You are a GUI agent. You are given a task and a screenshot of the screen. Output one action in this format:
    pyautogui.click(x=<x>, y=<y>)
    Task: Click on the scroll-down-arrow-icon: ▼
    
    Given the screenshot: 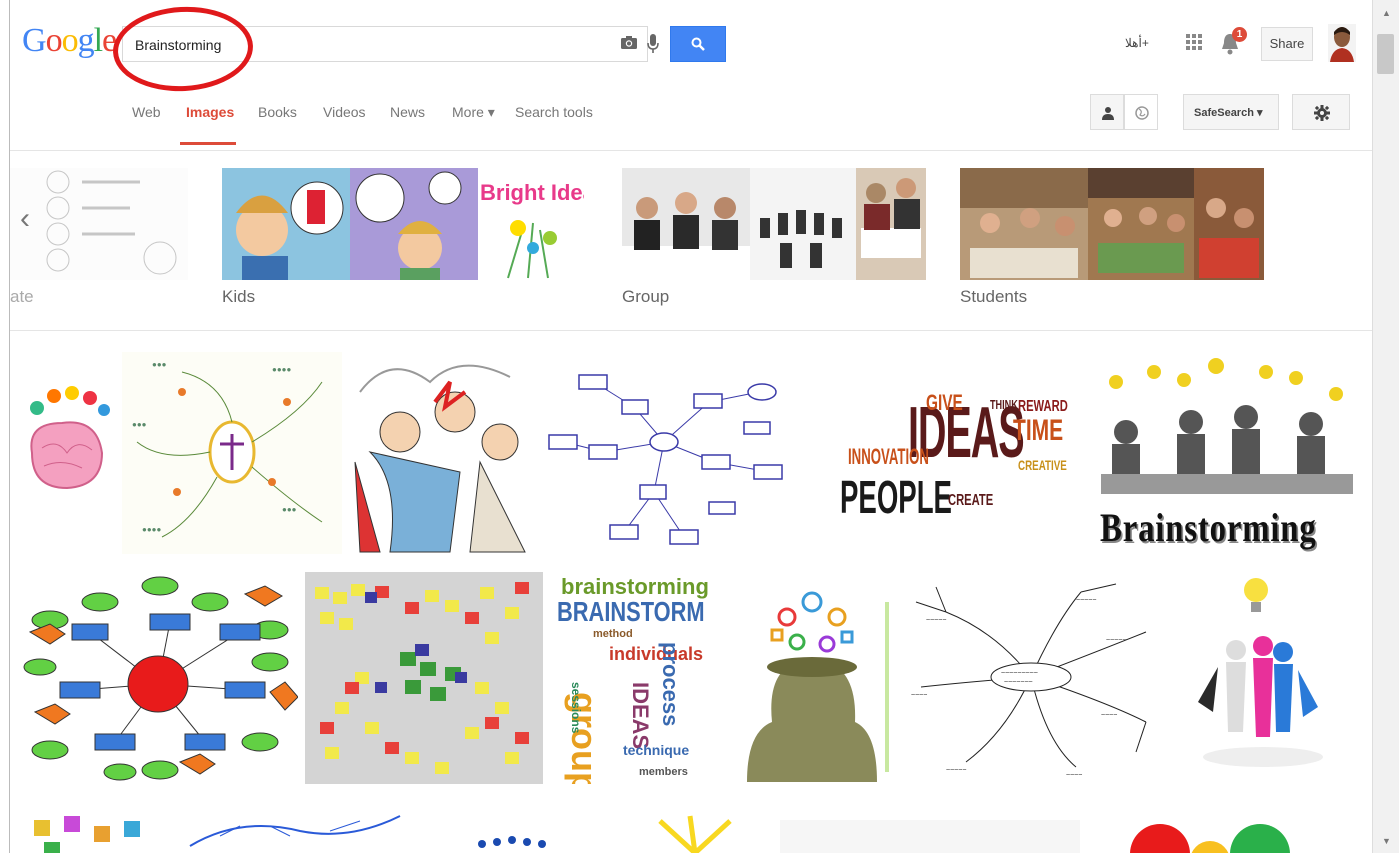 What is the action you would take?
    pyautogui.click(x=1386, y=841)
    